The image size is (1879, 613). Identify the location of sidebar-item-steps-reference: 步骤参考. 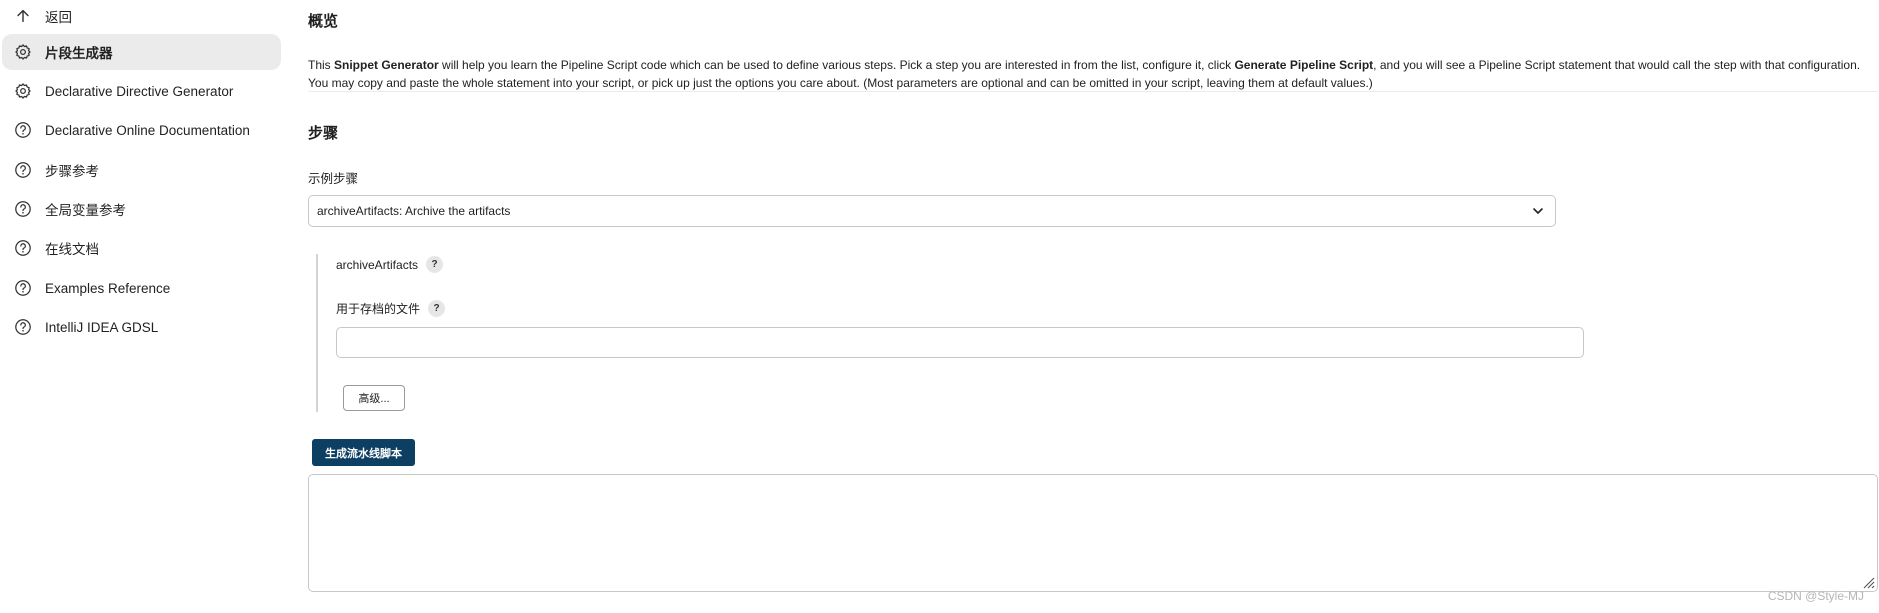
(141, 170).